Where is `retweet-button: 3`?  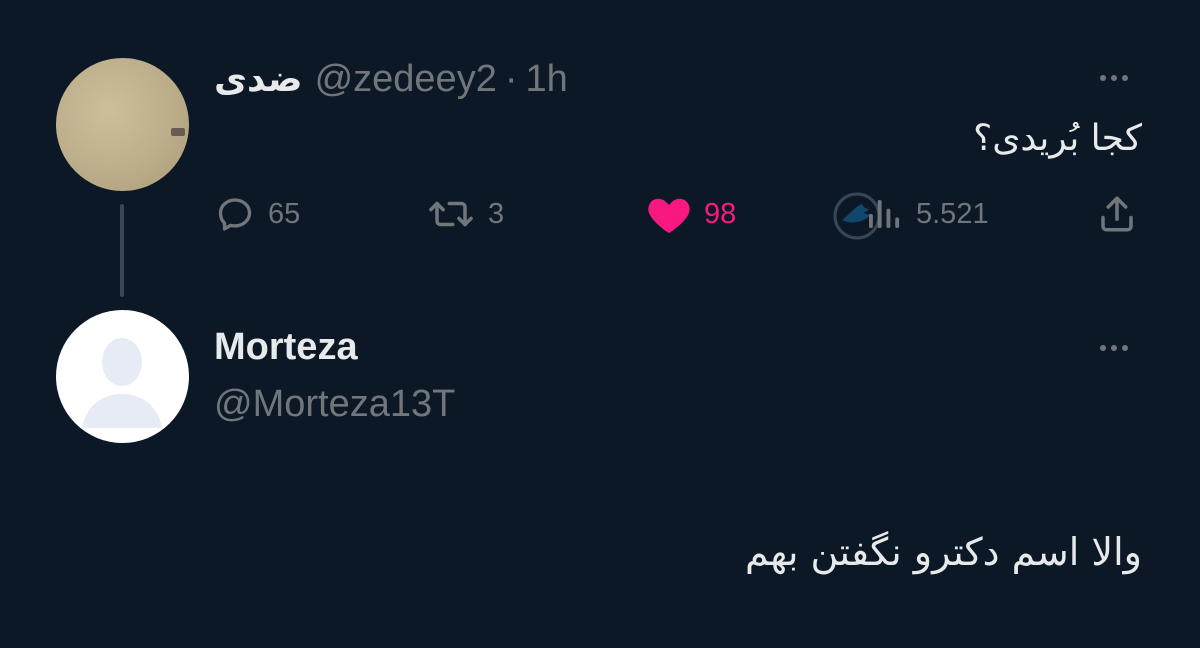 retweet-button: 3 is located at coordinates (465, 214).